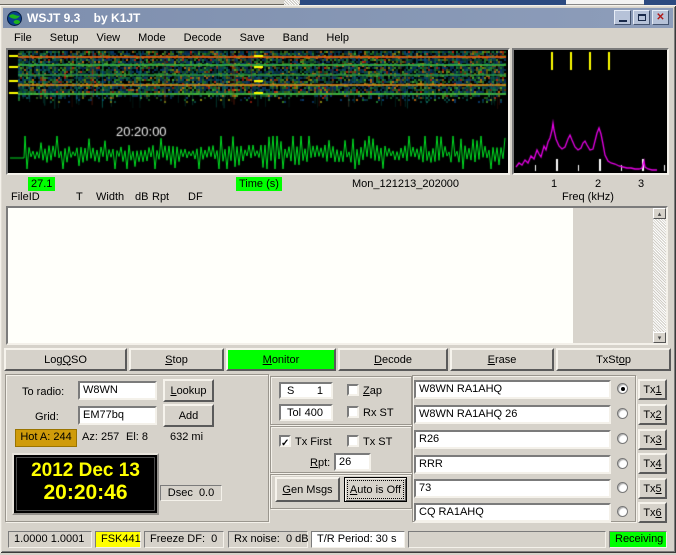 Image resolution: width=676 pixels, height=555 pixels. What do you see at coordinates (117, 415) in the screenshot?
I see `grid-input: EM77bq` at bounding box center [117, 415].